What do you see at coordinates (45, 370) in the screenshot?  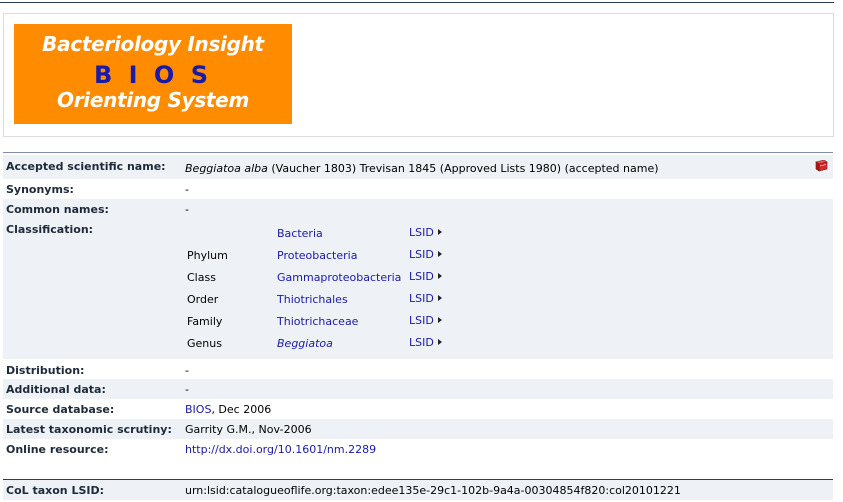 I see `distribution-label: Distribution:` at bounding box center [45, 370].